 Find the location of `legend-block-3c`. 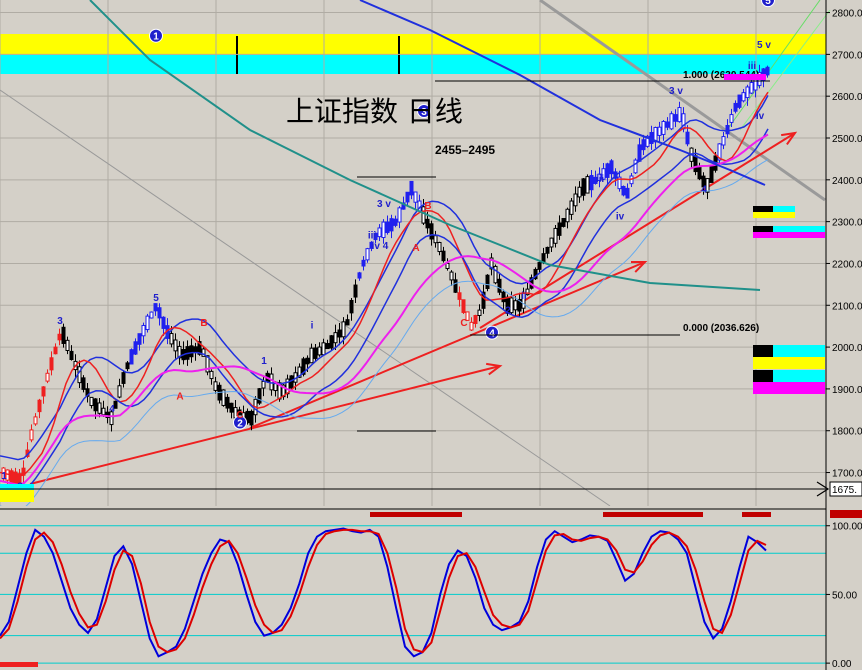

legend-block-3c is located at coordinates (789, 363).